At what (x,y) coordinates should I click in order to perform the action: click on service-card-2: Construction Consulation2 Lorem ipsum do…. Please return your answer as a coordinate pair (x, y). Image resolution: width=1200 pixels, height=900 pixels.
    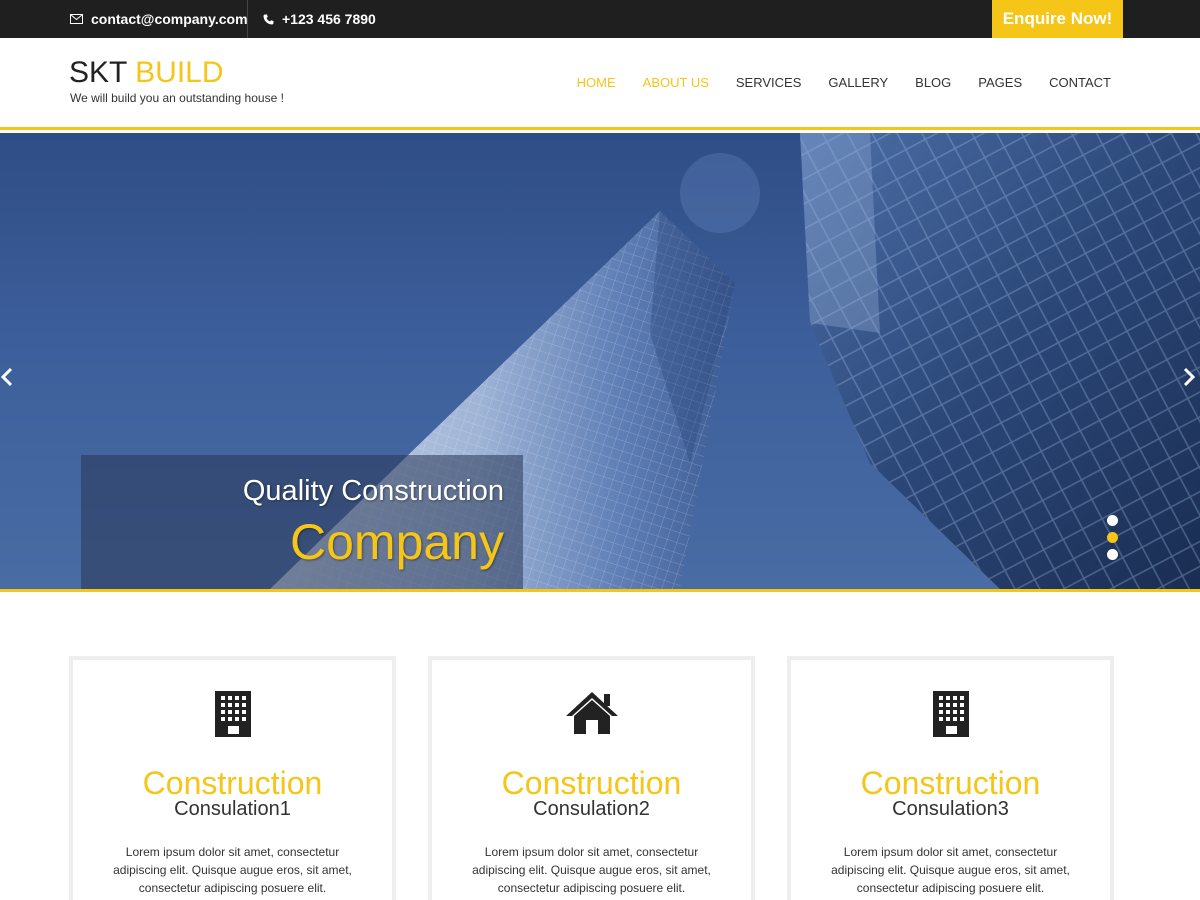
    Looking at the image, I should click on (591, 778).